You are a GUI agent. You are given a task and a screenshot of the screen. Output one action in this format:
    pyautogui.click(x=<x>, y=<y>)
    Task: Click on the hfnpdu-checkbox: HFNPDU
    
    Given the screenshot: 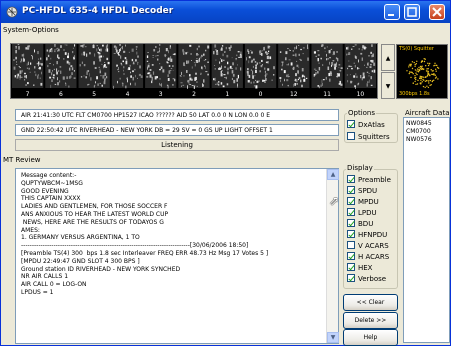 What is the action you would take?
    pyautogui.click(x=367, y=234)
    